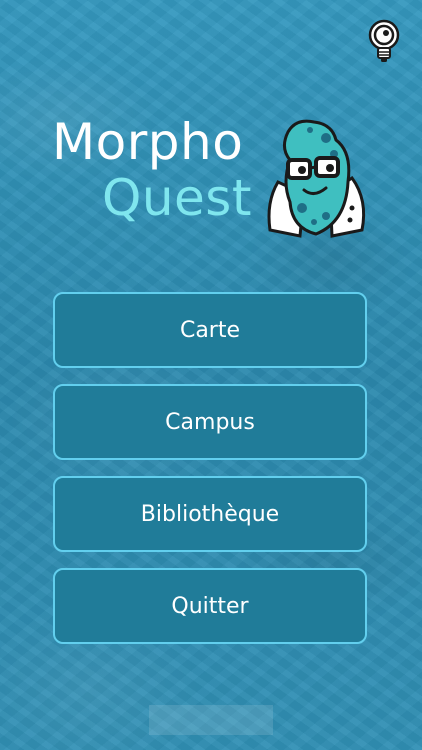 The width and height of the screenshot is (422, 750). I want to click on lightbulb-icon, so click(384, 40).